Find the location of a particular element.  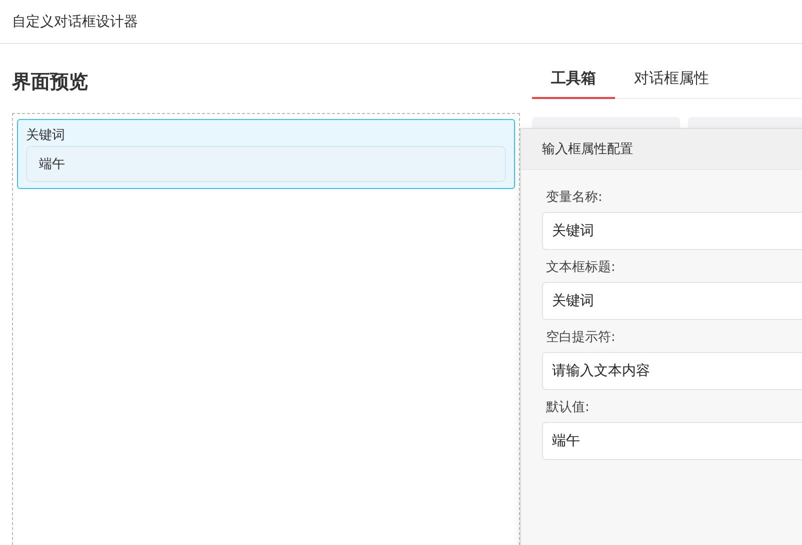

form-field-item: 关键词 端午 is located at coordinates (266, 154).